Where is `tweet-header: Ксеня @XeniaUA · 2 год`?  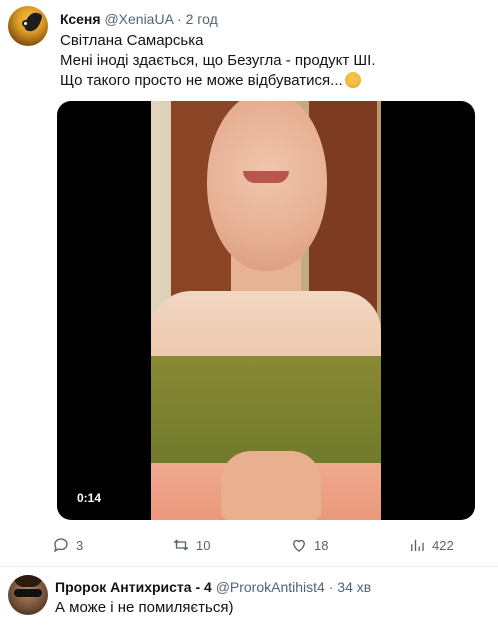
tweet-header: Ксеня @XeniaUA · 2 год is located at coordinates (139, 19).